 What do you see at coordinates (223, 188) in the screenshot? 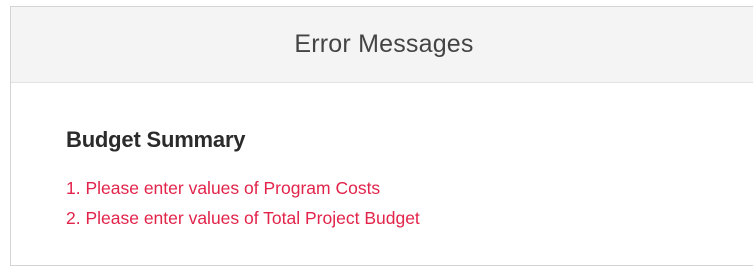
I see `error-message-program-costs: 1. Please enter values of Program Costs` at bounding box center [223, 188].